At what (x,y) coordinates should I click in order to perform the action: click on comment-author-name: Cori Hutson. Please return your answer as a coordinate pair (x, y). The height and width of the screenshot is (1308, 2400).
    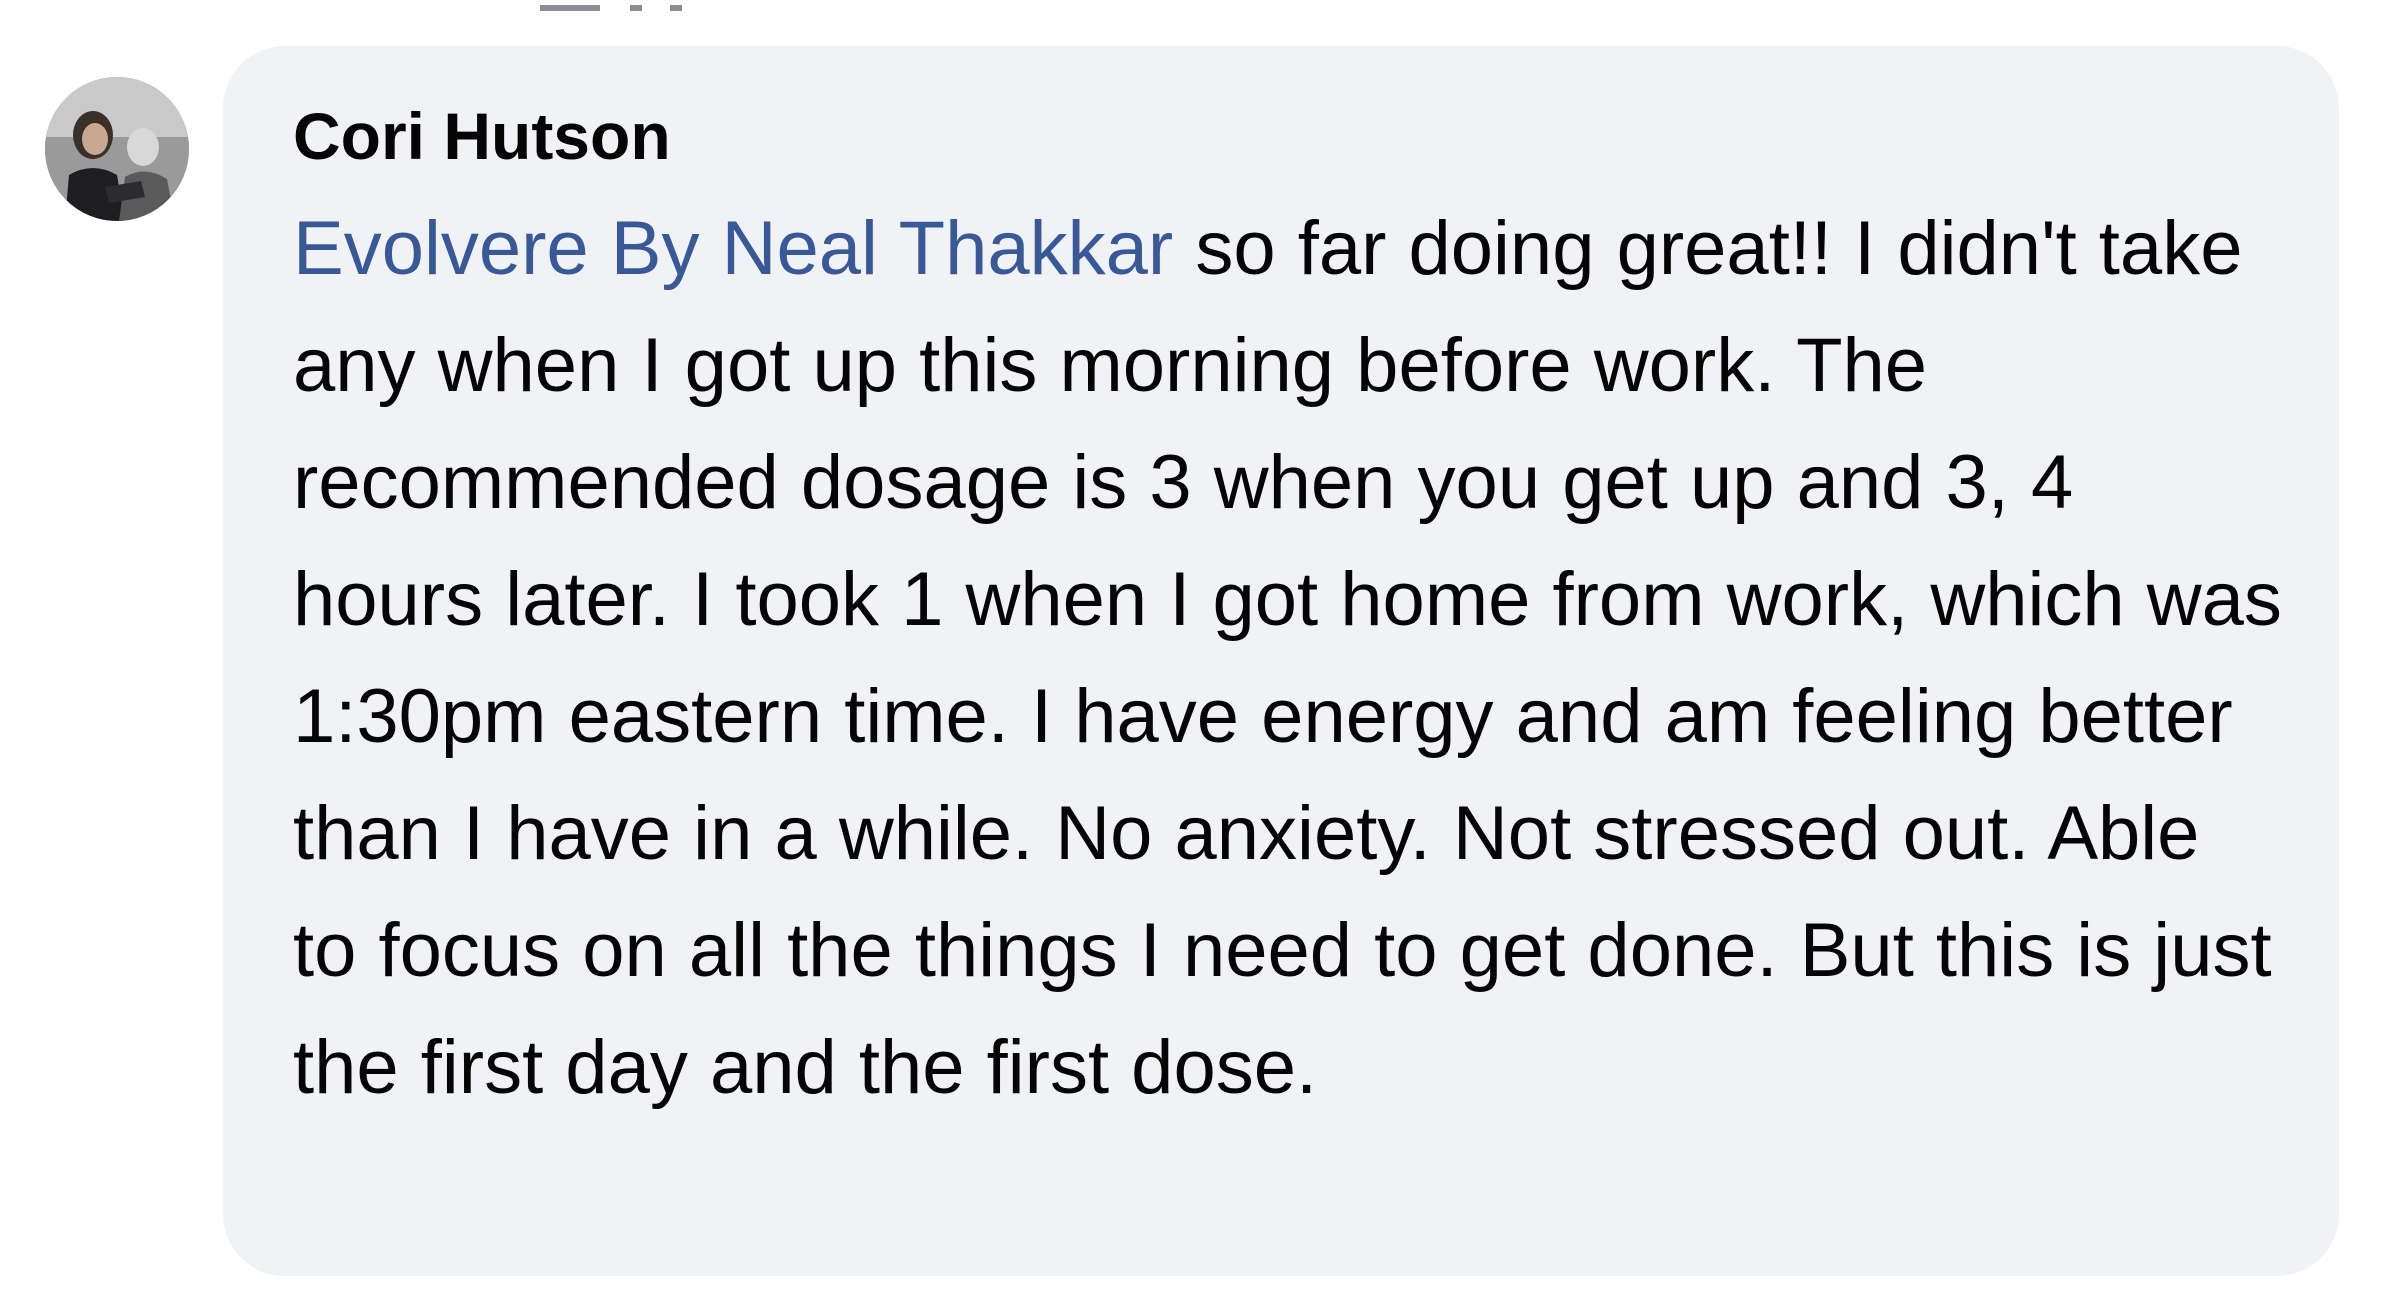
    Looking at the image, I should click on (1286, 136).